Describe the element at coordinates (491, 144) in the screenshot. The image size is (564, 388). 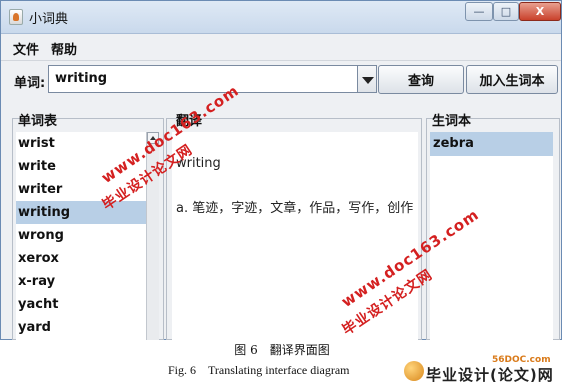
I see `vocab-item-selected: zebra` at that location.